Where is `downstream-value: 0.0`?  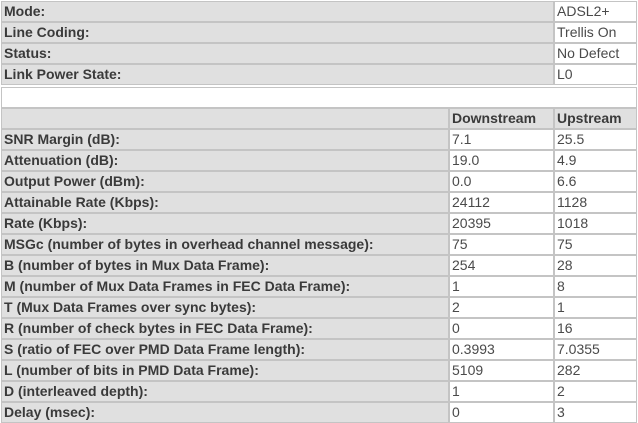 downstream-value: 0.0 is located at coordinates (501, 181).